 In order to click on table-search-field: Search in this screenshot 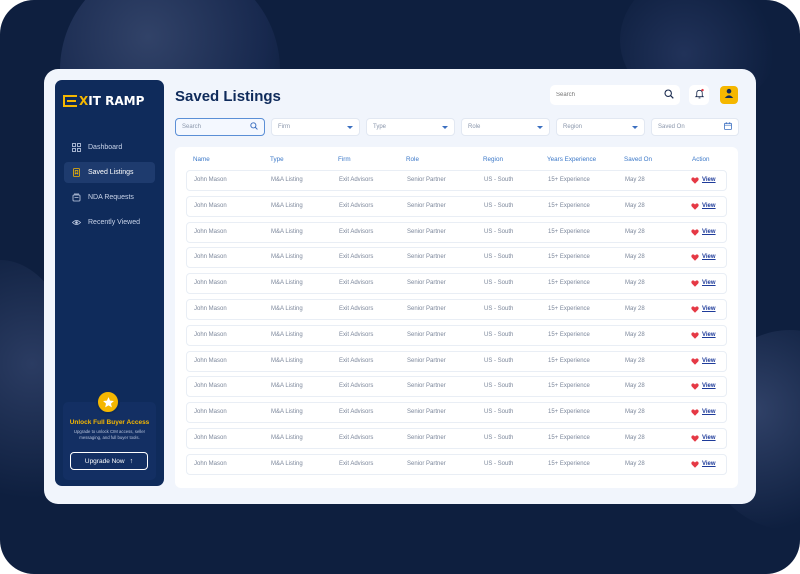, I will do `click(220, 127)`.